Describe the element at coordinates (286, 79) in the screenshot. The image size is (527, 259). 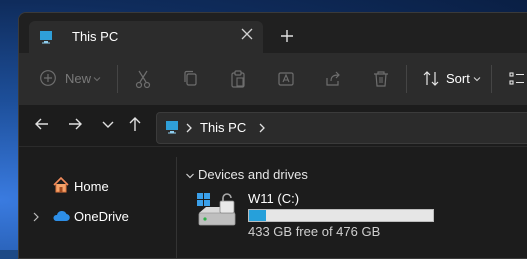
I see `rename-icon` at that location.